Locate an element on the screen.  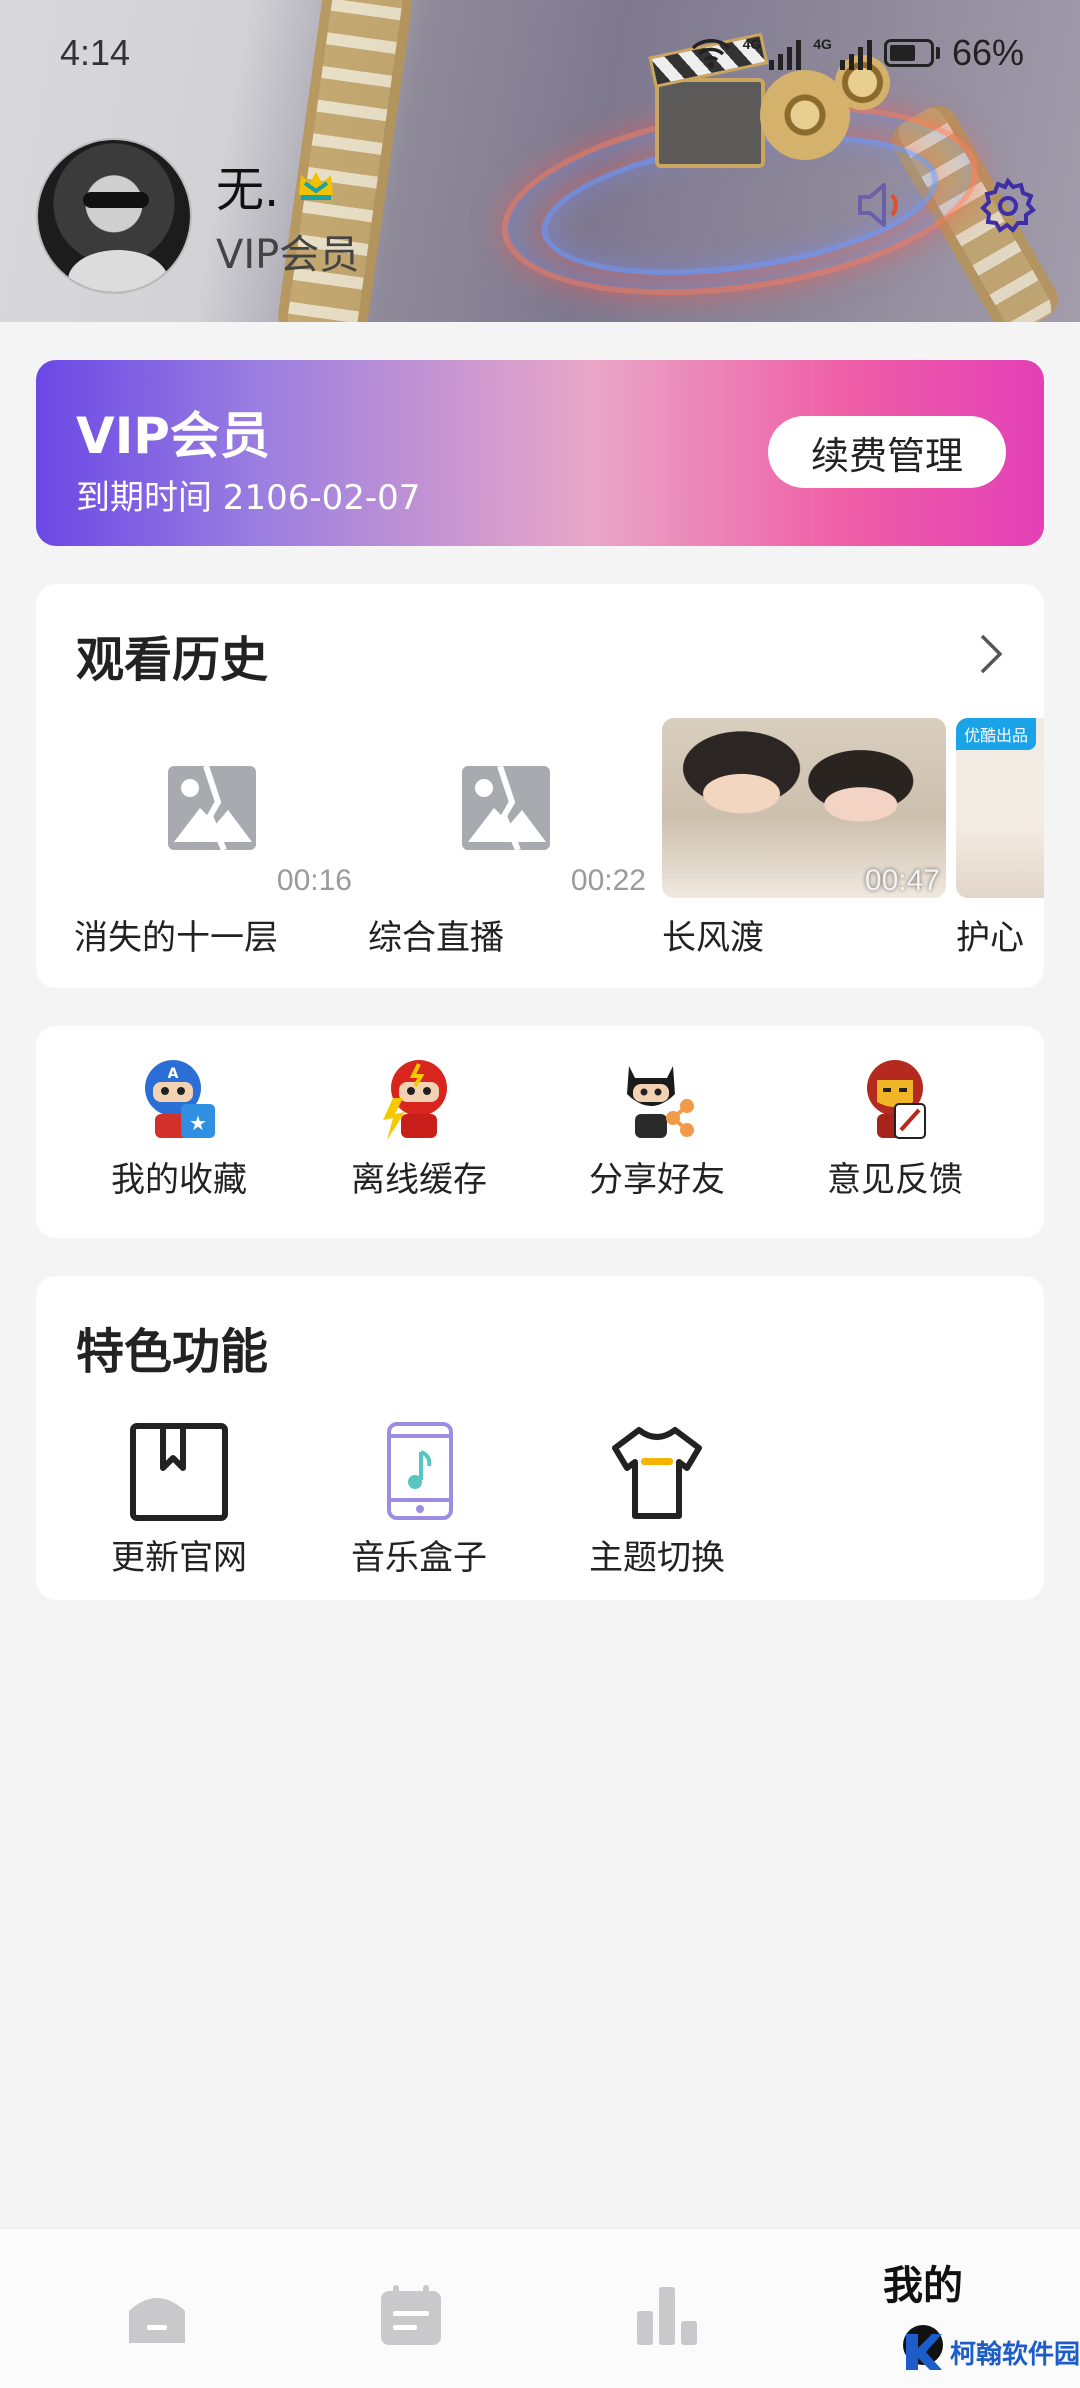
share-friends-button: 分享好友 is located at coordinates (657, 1138).